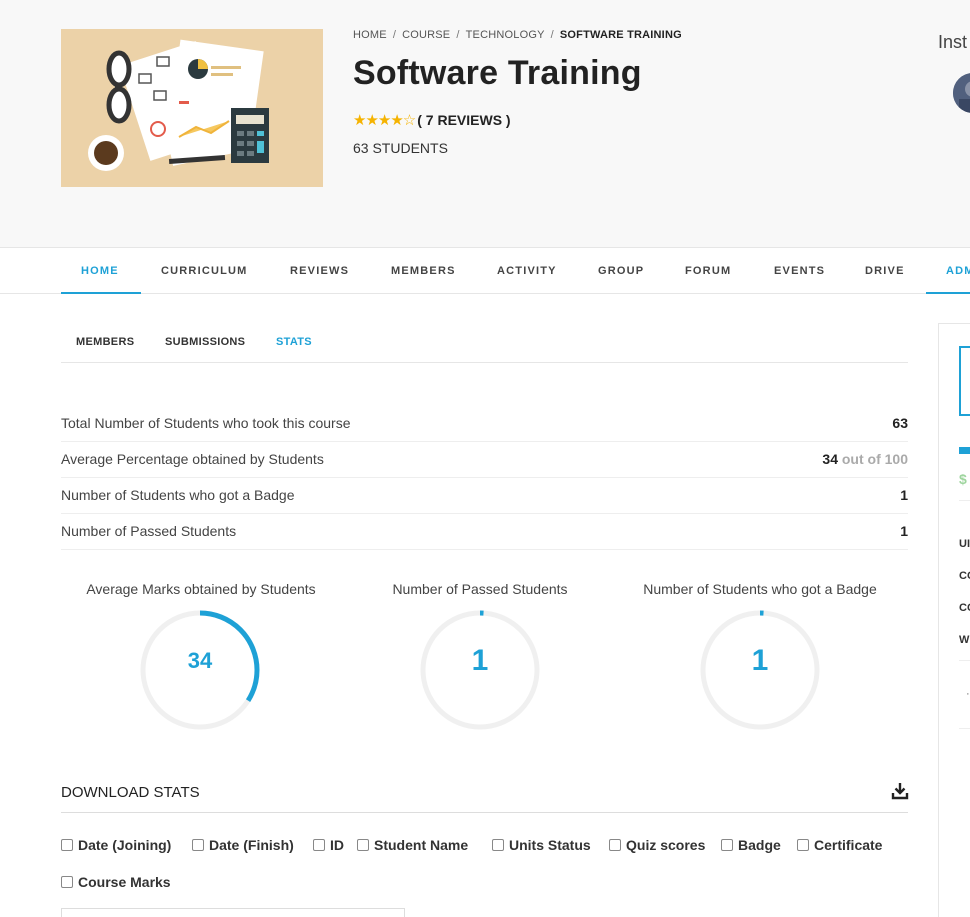 This screenshot has width=970, height=917. I want to click on stat-number: 34, so click(830, 459).